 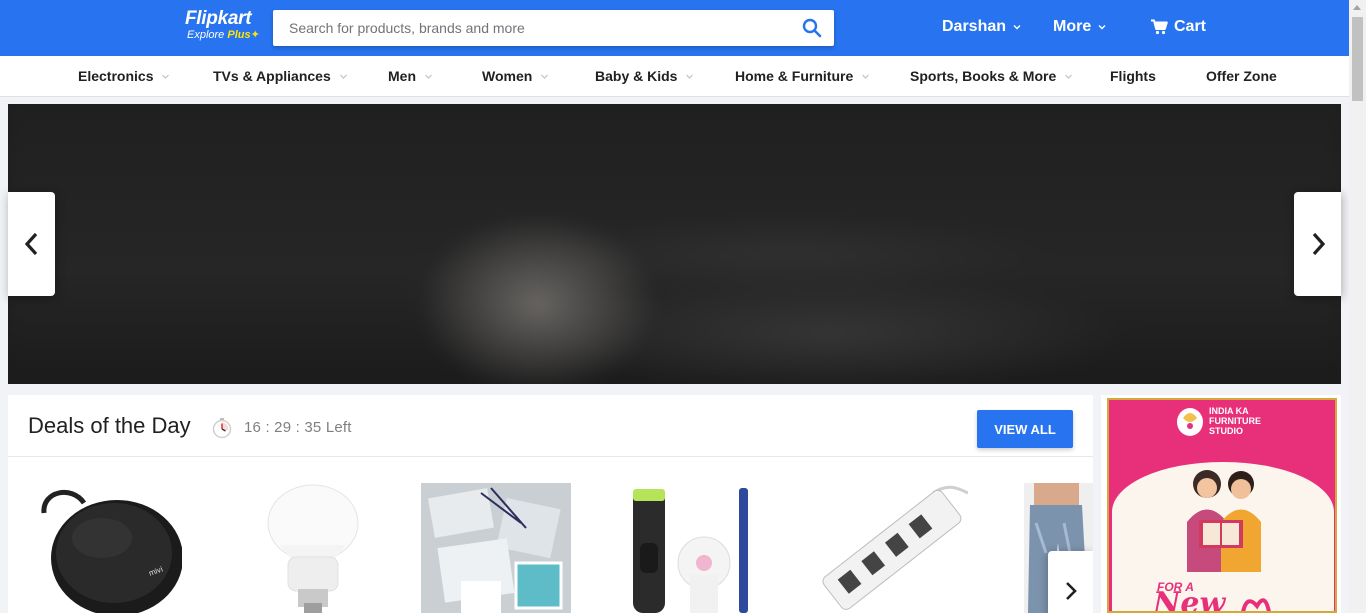 What do you see at coordinates (107, 548) in the screenshot?
I see `product-bluetooth-speaker: mivi` at bounding box center [107, 548].